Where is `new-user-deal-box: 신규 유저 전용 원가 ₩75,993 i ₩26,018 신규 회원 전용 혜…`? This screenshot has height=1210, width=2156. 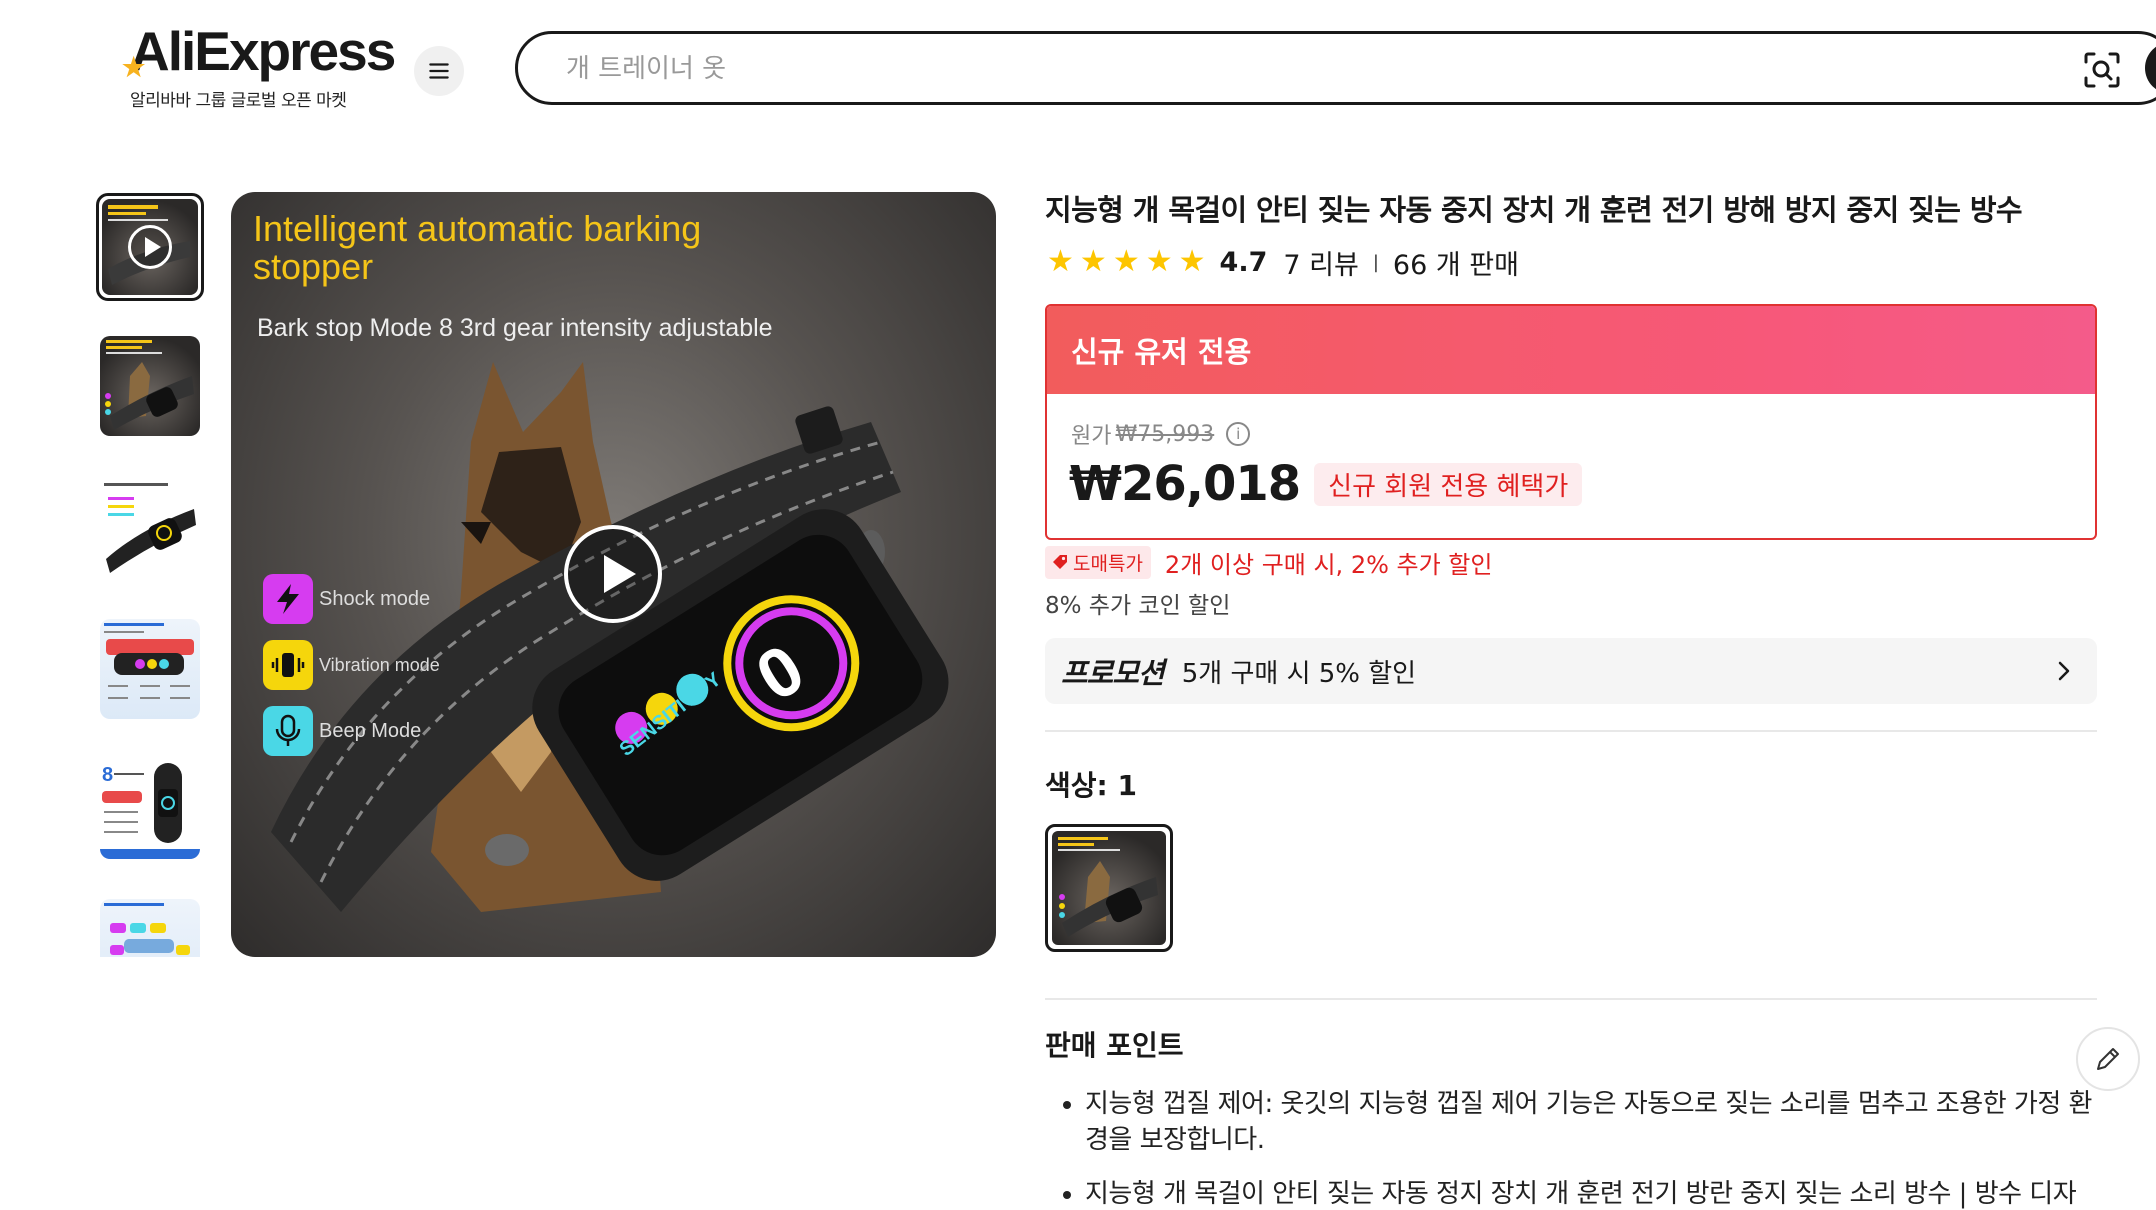
new-user-deal-box: 신규 유저 전용 원가 ₩75,993 i ₩26,018 신규 회원 전용 혜… is located at coordinates (1571, 422).